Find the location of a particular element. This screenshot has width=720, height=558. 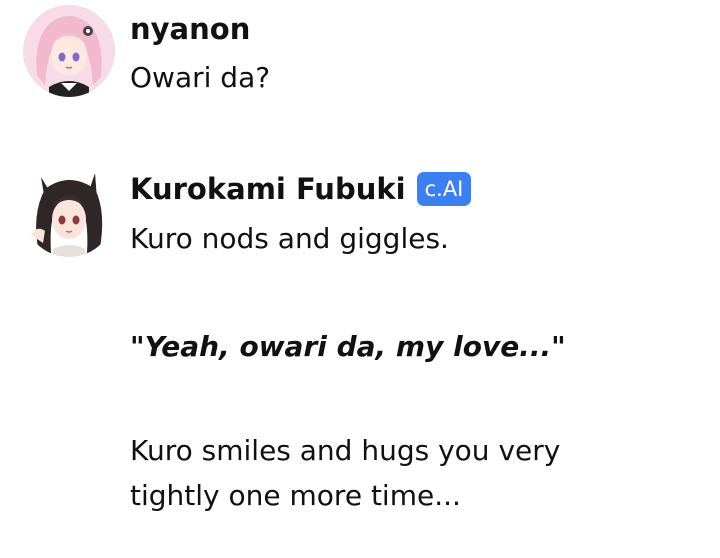

username: nyanon is located at coordinates (190, 29).